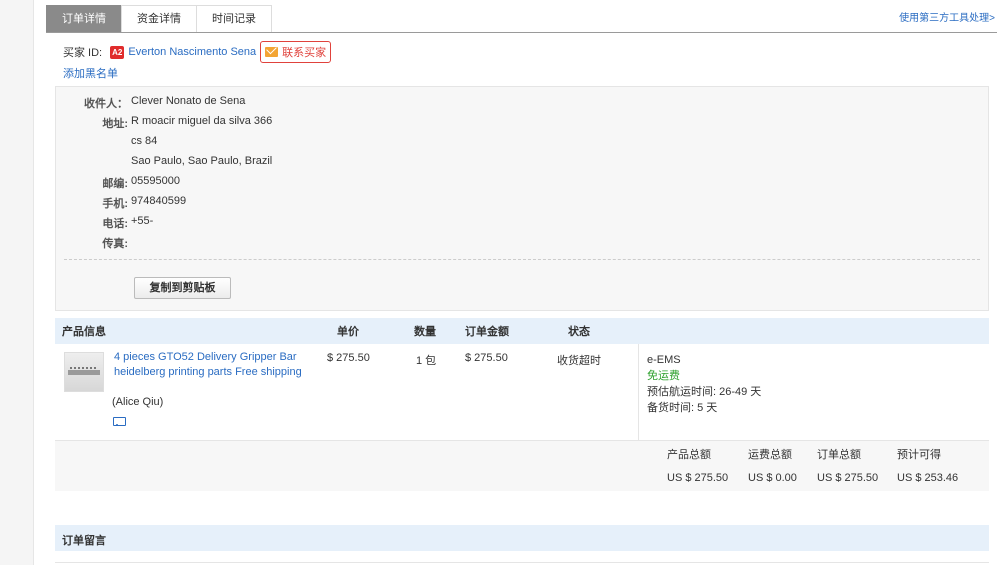  I want to click on address-key: 电话:, so click(115, 224).